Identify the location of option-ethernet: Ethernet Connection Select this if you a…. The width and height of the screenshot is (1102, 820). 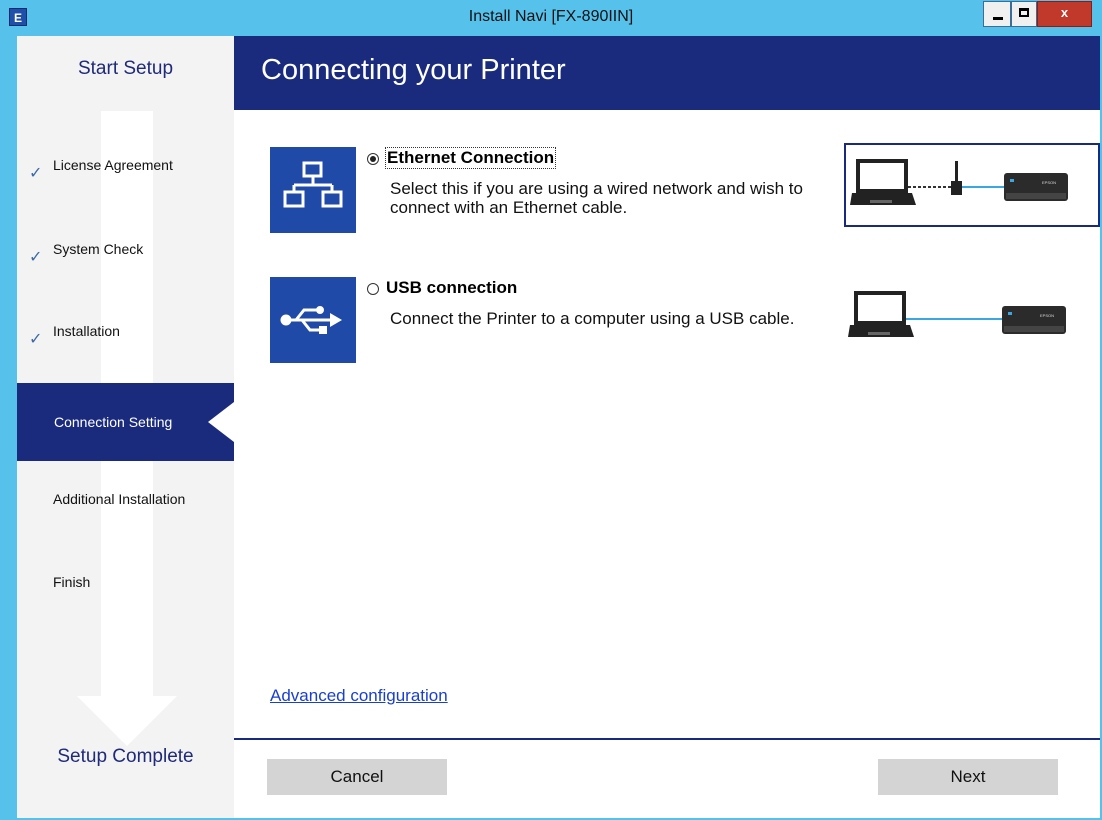
(685, 195).